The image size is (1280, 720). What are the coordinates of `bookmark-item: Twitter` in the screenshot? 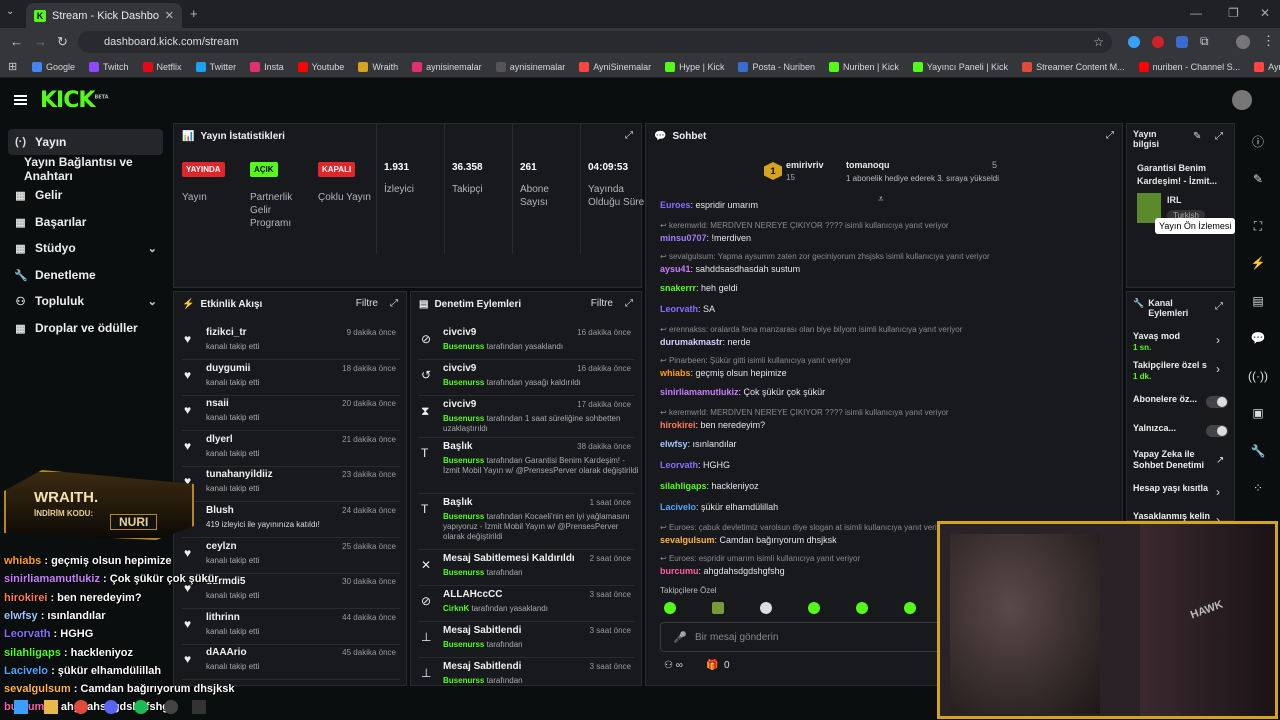 It's located at (215, 66).